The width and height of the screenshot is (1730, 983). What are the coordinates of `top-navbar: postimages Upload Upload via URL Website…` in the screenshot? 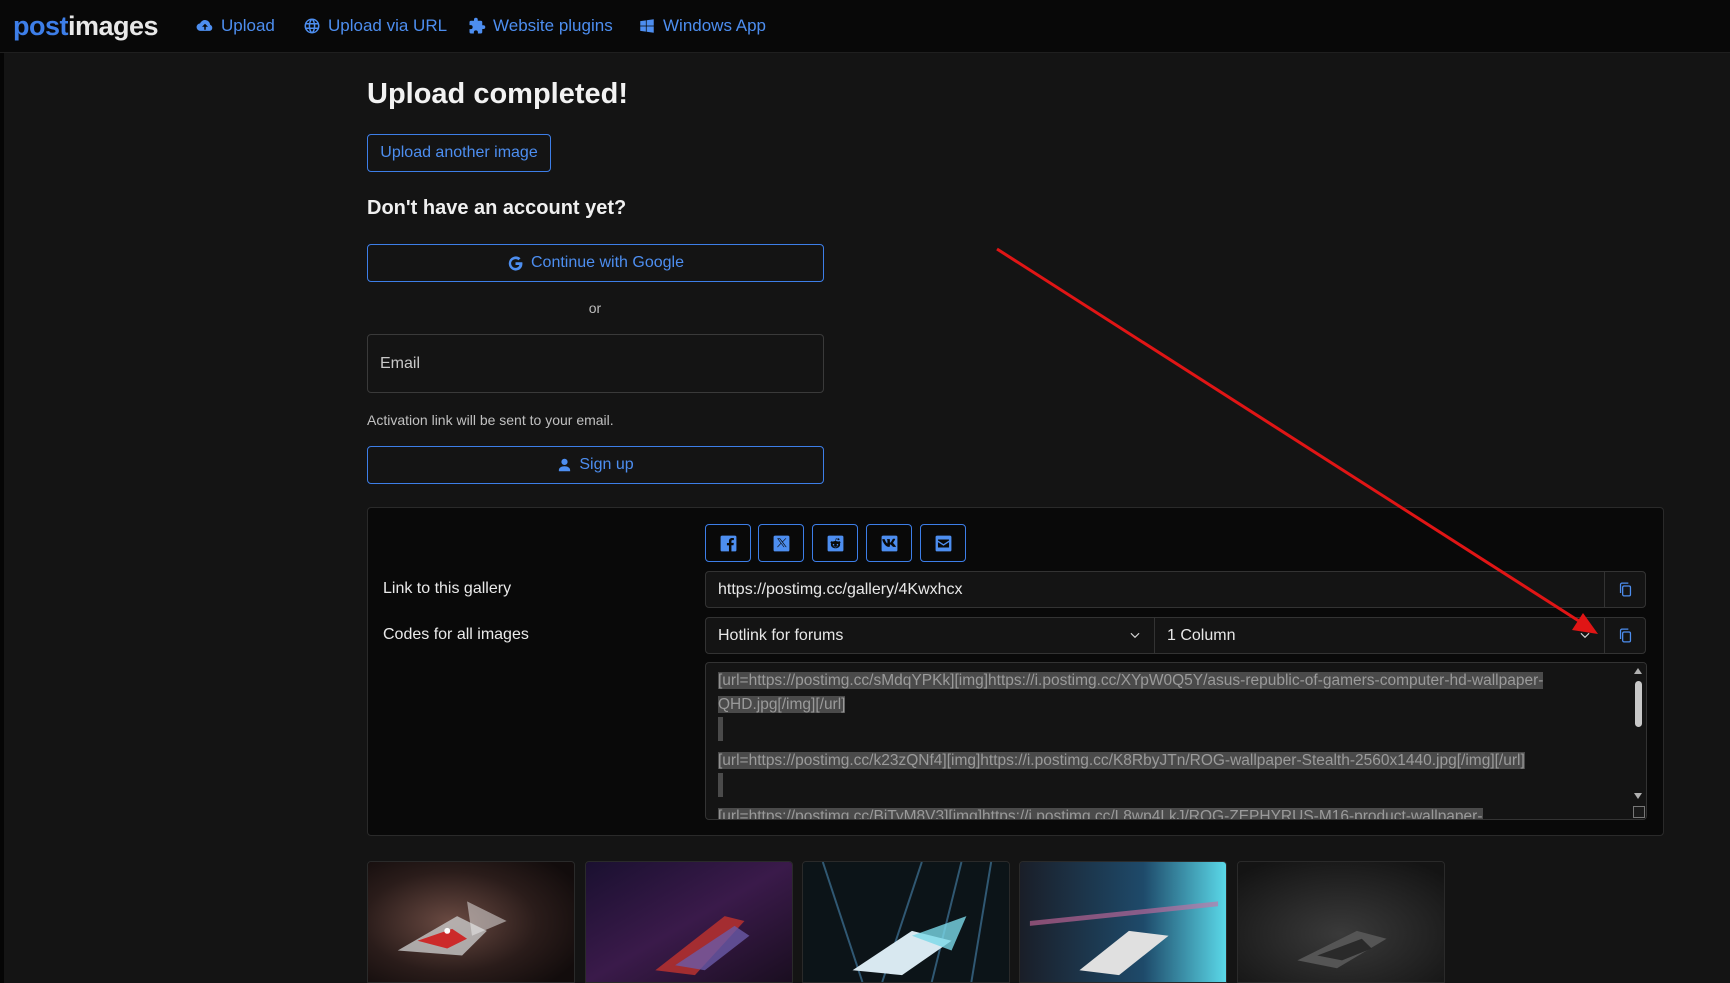 It's located at (865, 26).